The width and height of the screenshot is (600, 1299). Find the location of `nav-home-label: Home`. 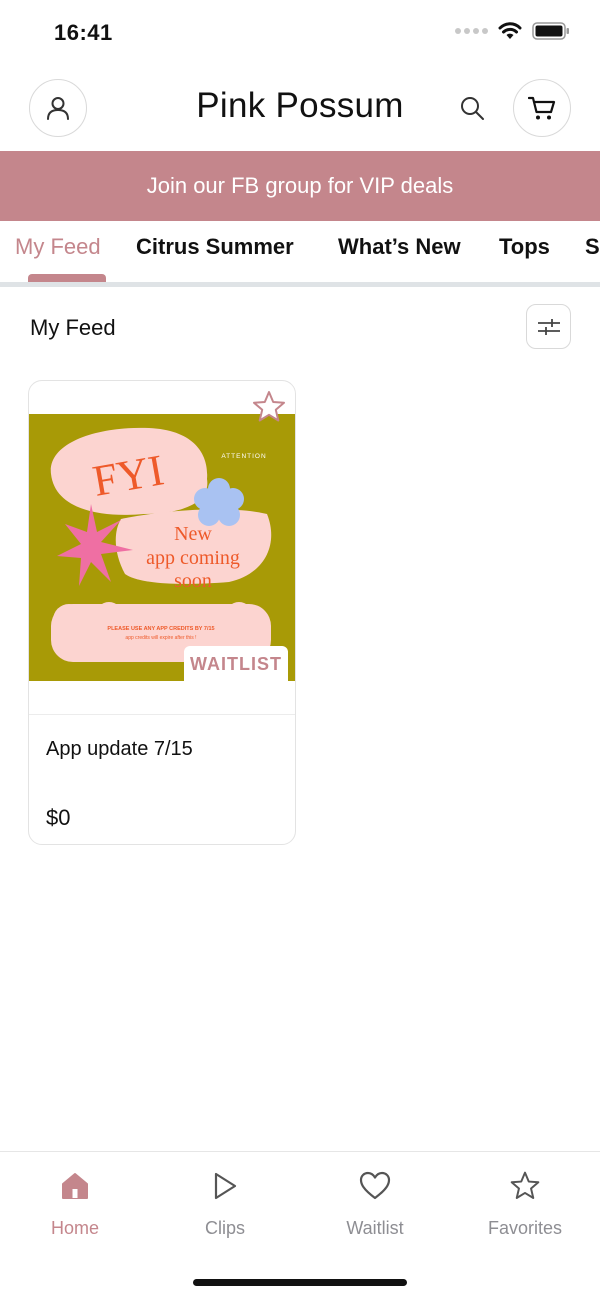

nav-home-label: Home is located at coordinates (74, 1228).